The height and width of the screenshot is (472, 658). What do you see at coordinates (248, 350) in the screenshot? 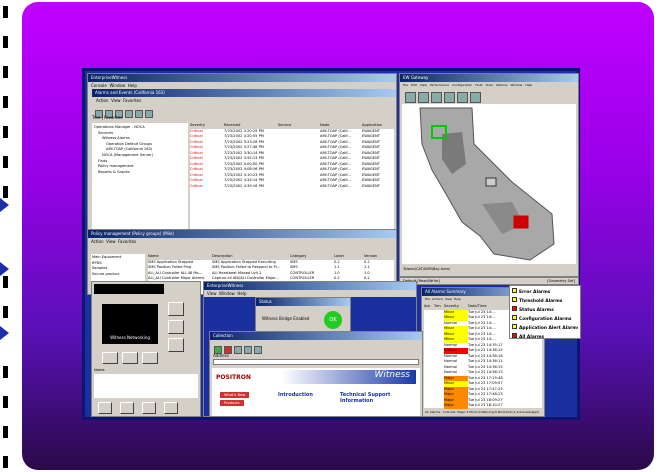
I see `home-icon` at bounding box center [248, 350].